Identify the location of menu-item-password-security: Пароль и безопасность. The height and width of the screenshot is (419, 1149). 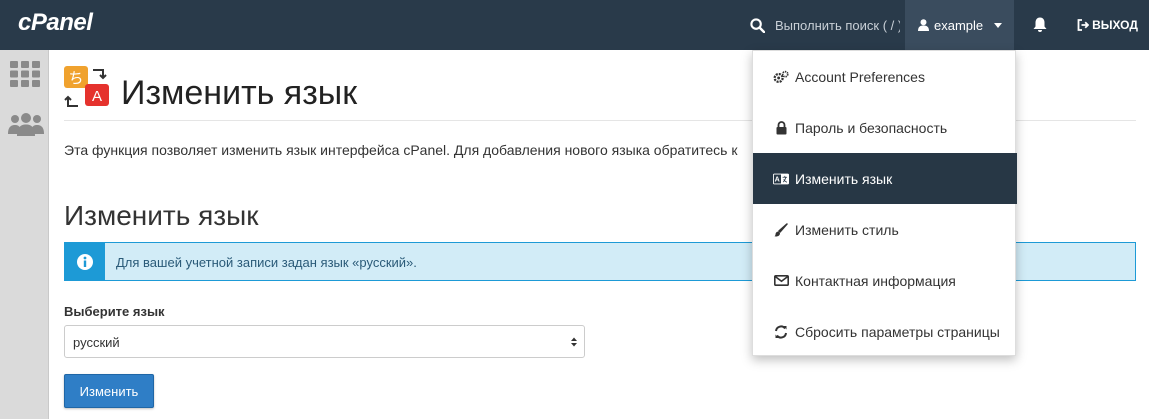
(885, 127).